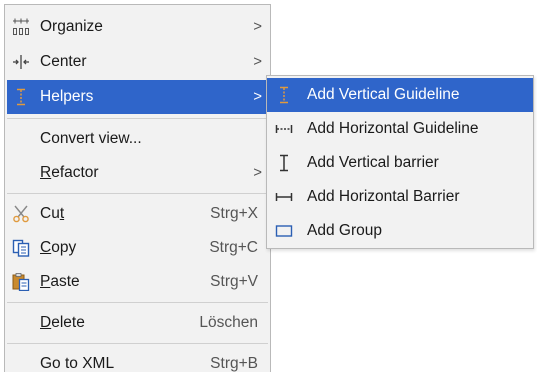  Describe the element at coordinates (63, 61) in the screenshot. I see `menu-item-label: Center` at that location.